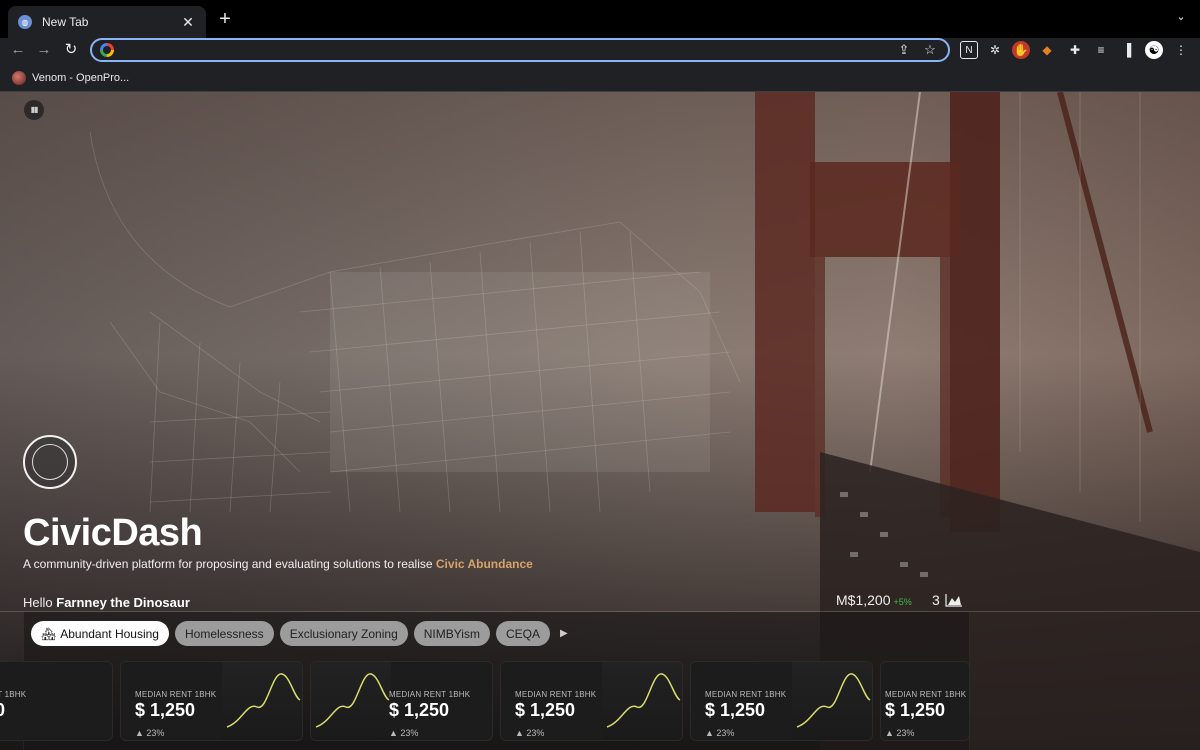  Describe the element at coordinates (1075, 50) in the screenshot. I see `extensions-puzzle-icon: ✚` at that location.